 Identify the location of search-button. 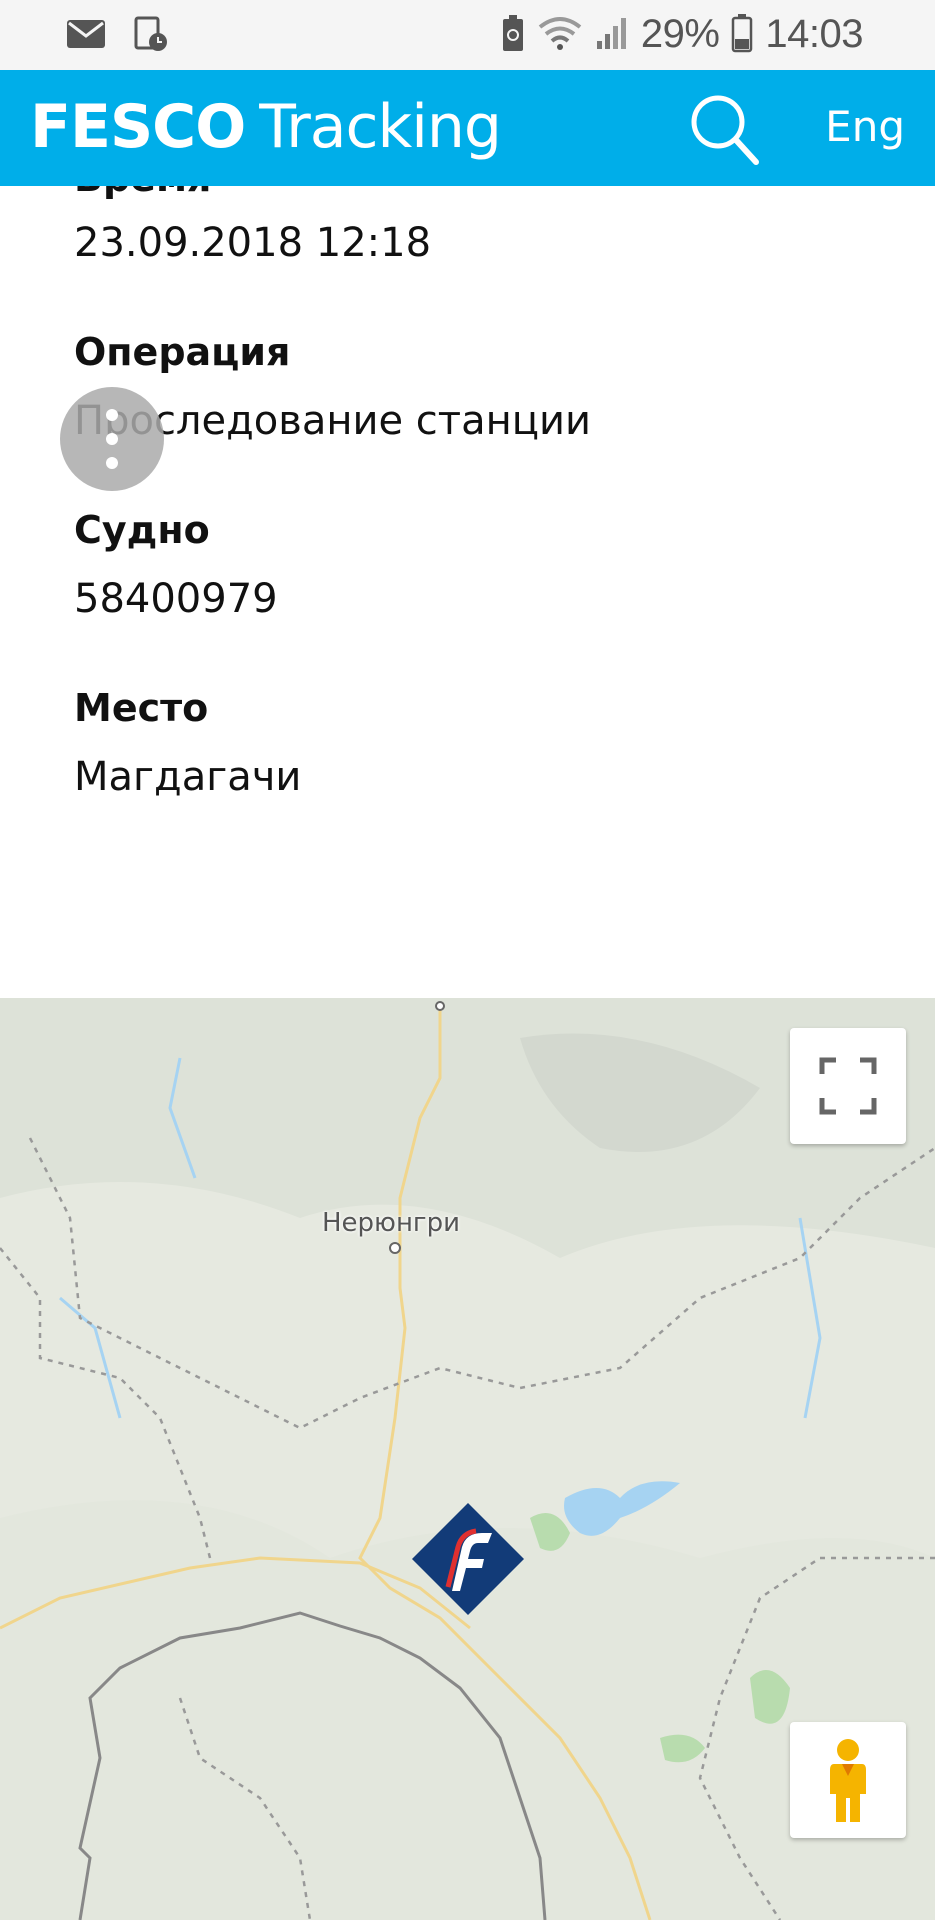
(726, 130).